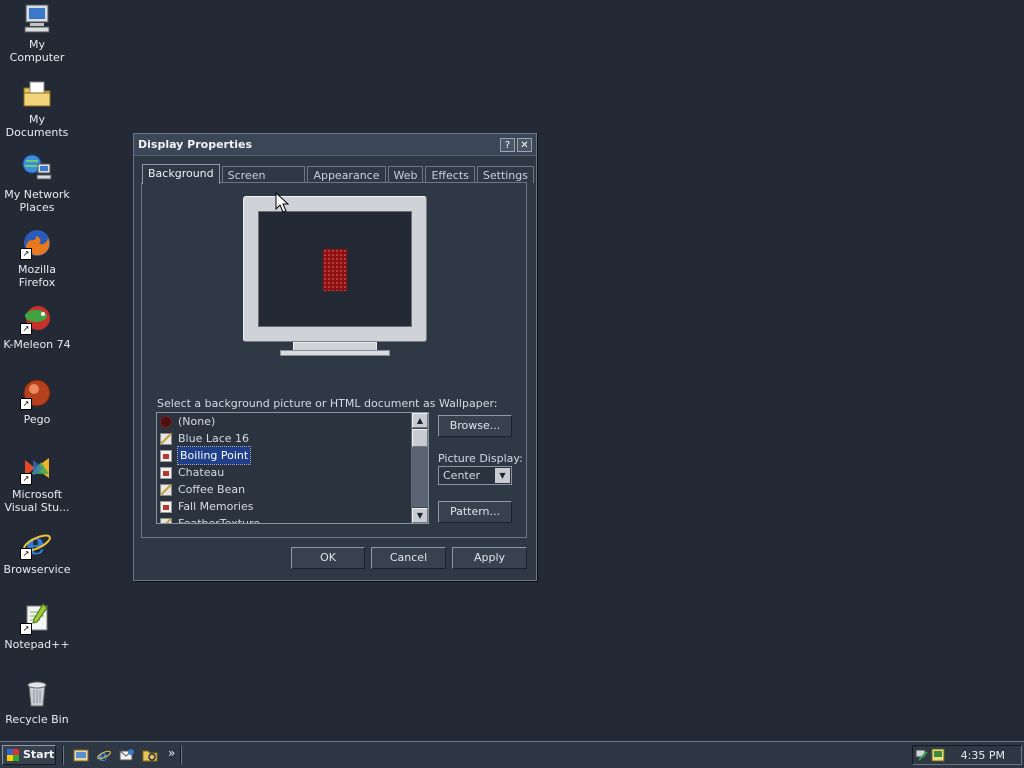 The width and height of the screenshot is (1024, 768). Describe the element at coordinates (292, 421) in the screenshot. I see `list-item: (None)` at that location.